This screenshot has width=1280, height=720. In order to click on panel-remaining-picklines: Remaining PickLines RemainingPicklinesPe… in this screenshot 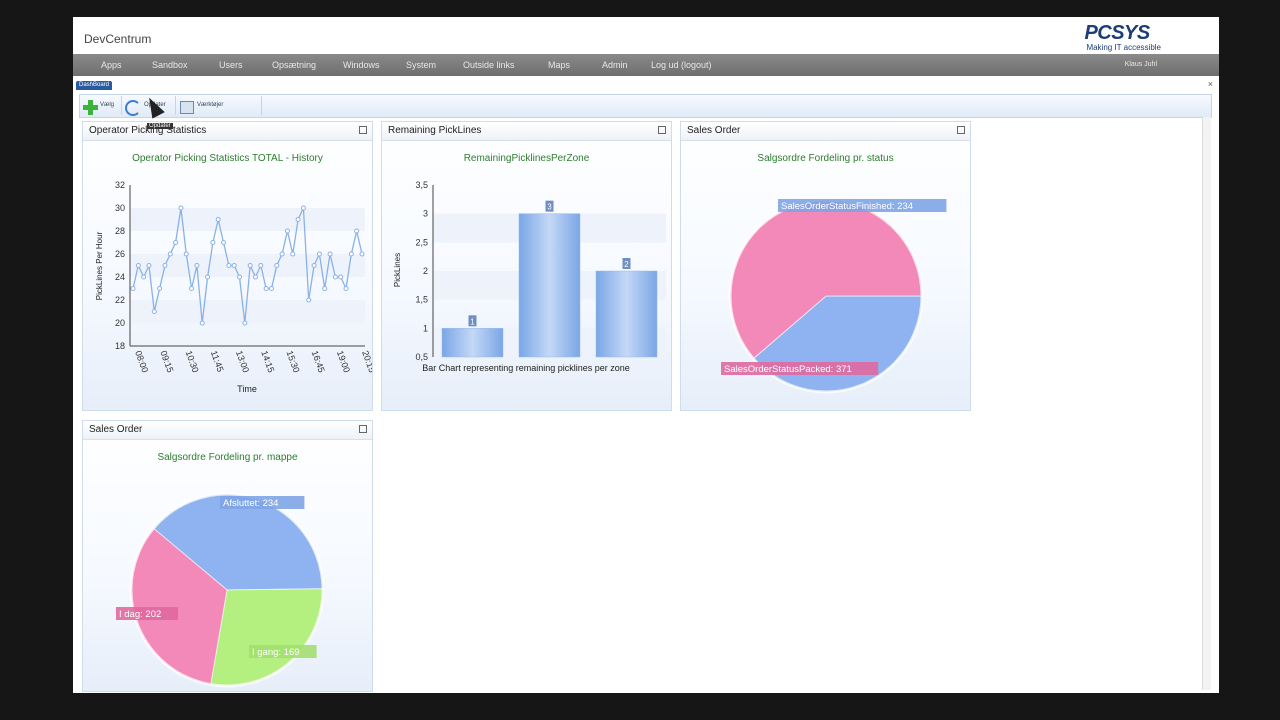, I will do `click(526, 266)`.